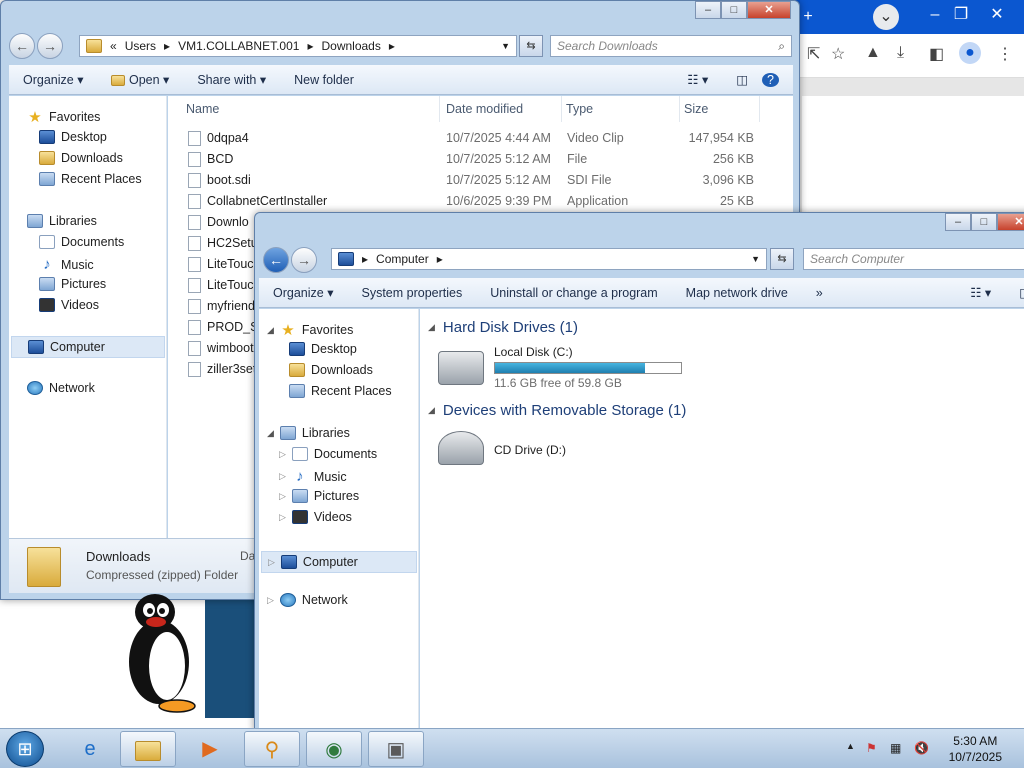  What do you see at coordinates (895, 748) in the screenshot?
I see `network-tray-icon: ▦` at bounding box center [895, 748].